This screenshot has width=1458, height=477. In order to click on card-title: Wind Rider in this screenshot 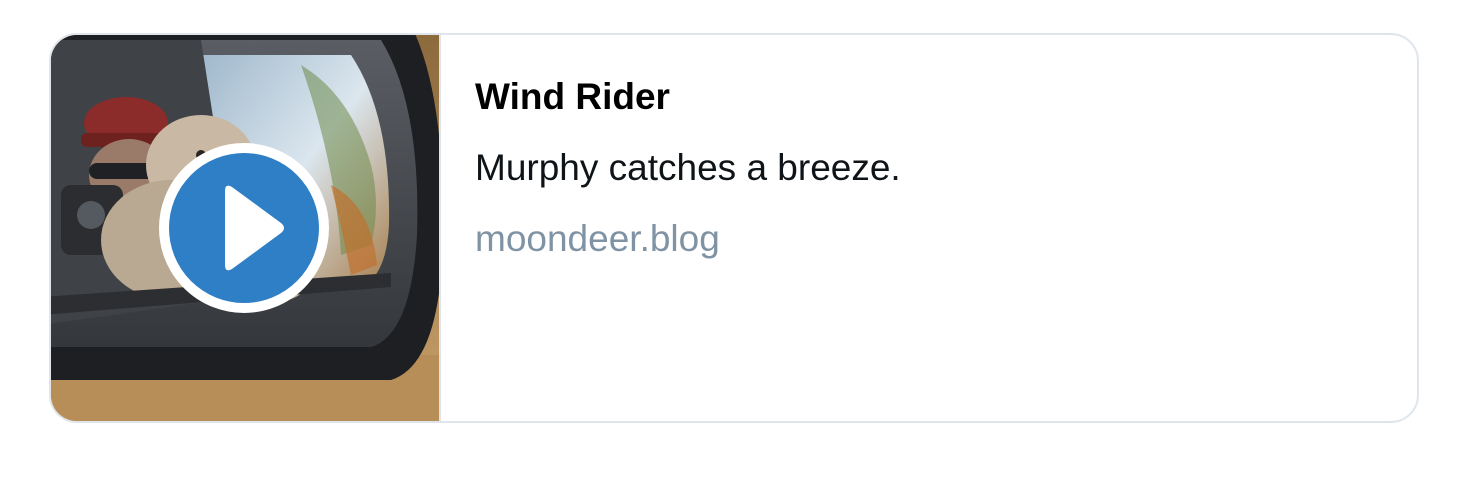, I will do `click(946, 97)`.